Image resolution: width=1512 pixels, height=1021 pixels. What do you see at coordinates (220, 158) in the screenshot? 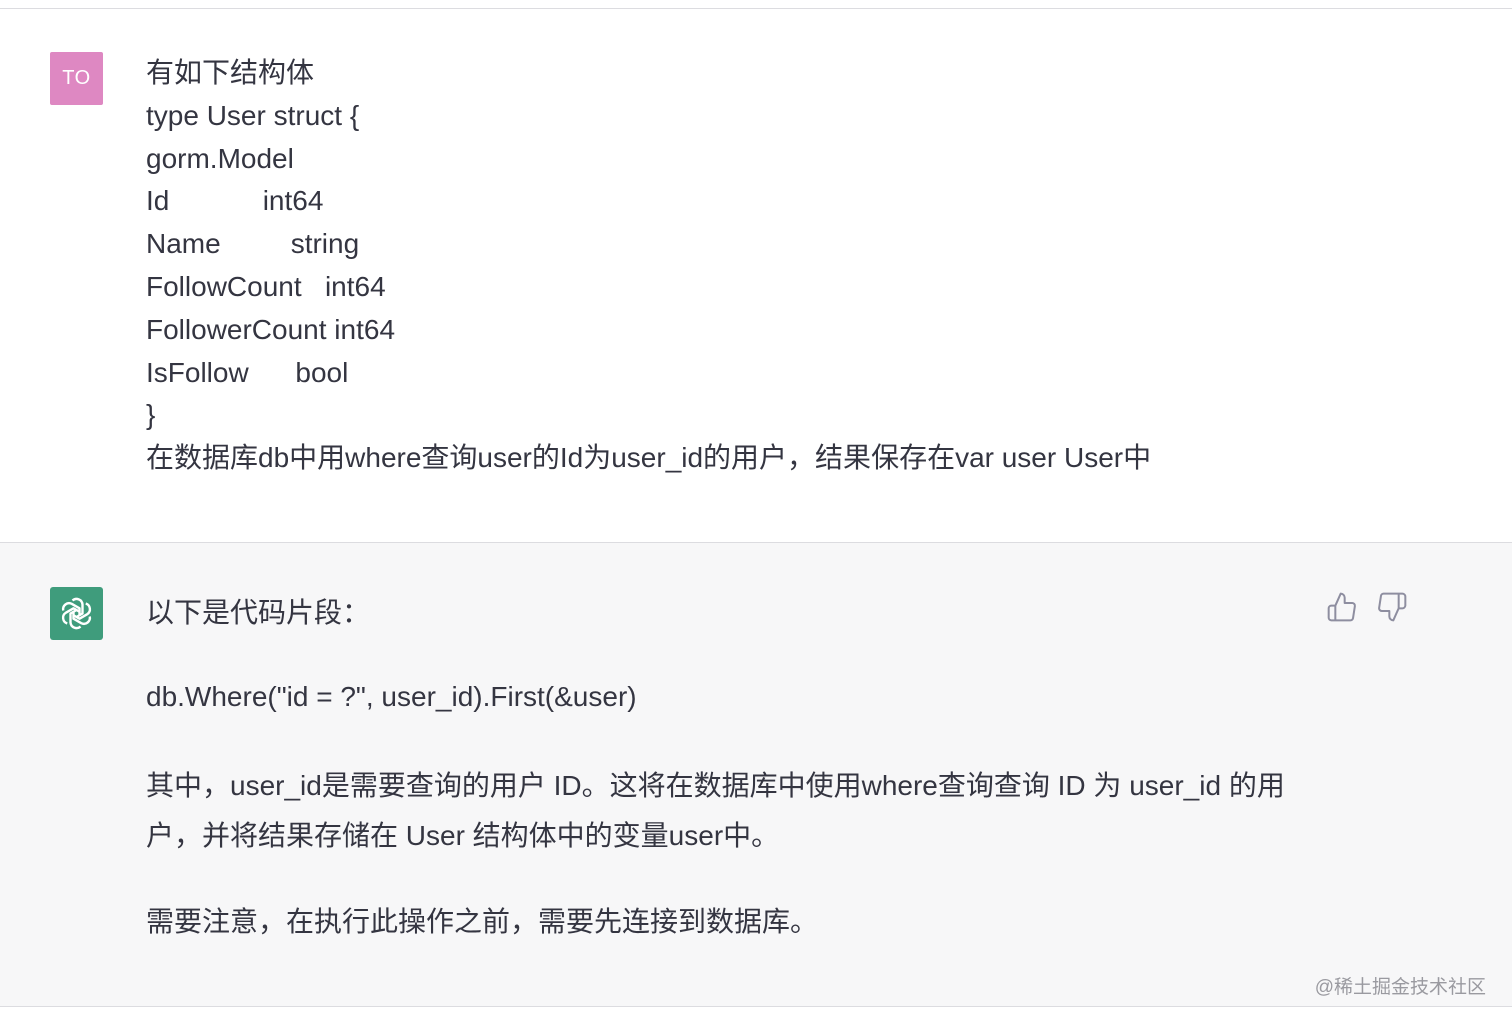
I see `message-line: gorm.Model` at bounding box center [220, 158].